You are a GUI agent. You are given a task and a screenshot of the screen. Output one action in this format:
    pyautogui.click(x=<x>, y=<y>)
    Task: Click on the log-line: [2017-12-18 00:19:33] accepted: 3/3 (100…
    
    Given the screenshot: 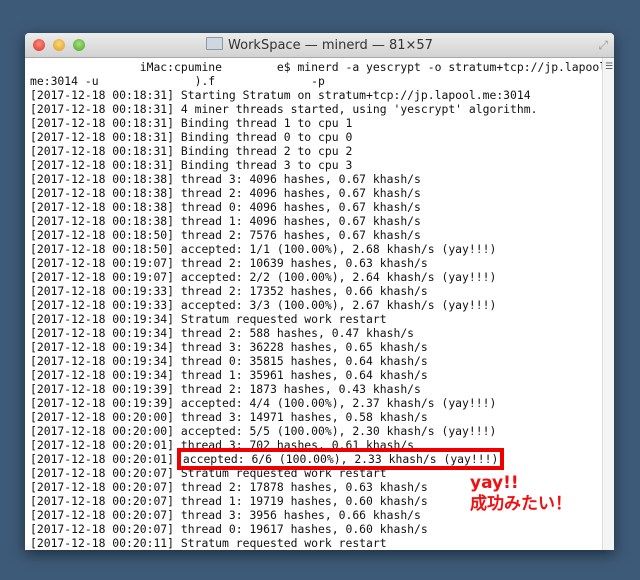 What is the action you would take?
    pyautogui.click(x=263, y=305)
    